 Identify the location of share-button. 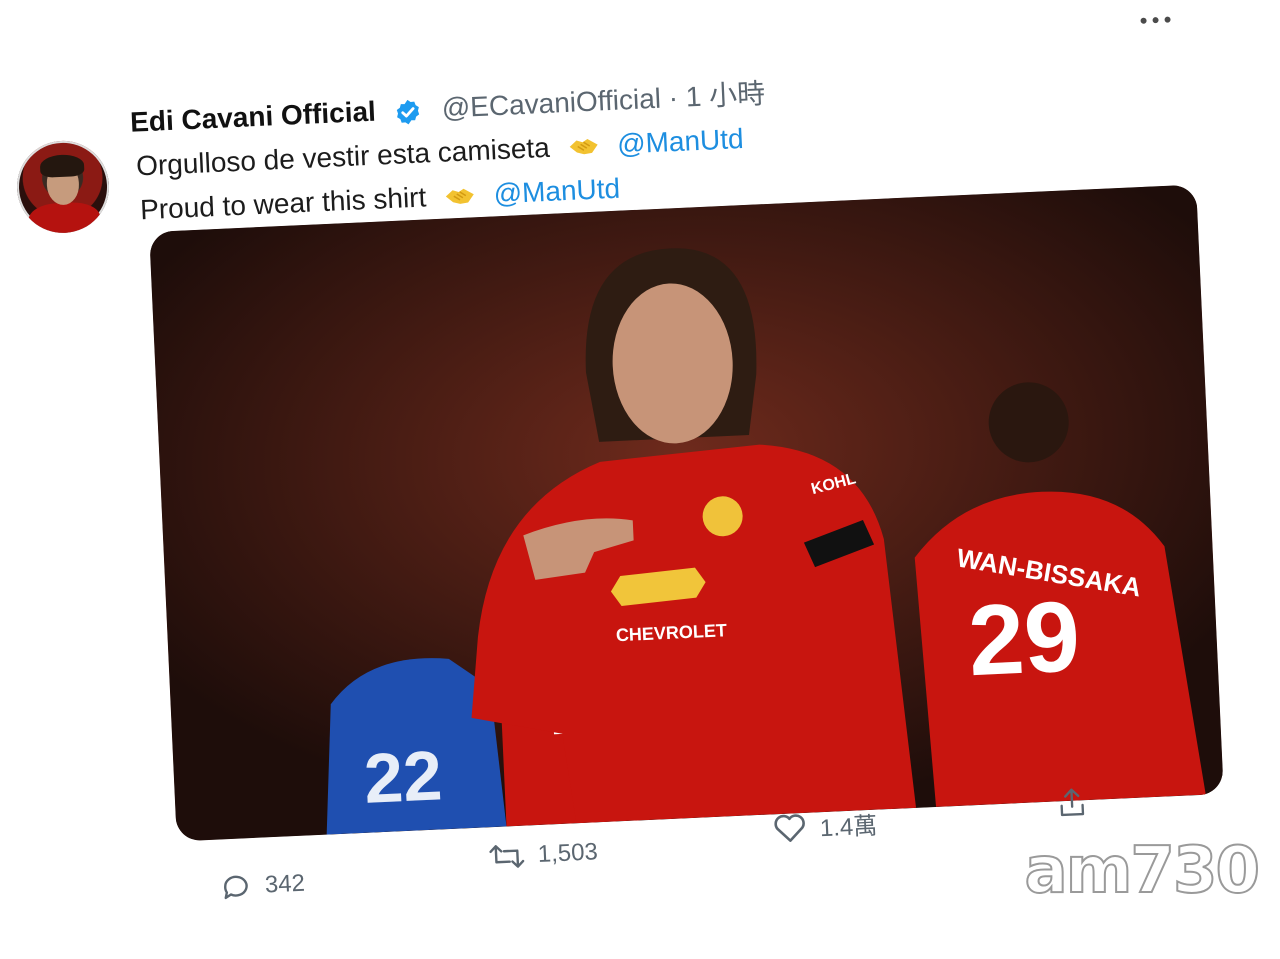
(1072, 802).